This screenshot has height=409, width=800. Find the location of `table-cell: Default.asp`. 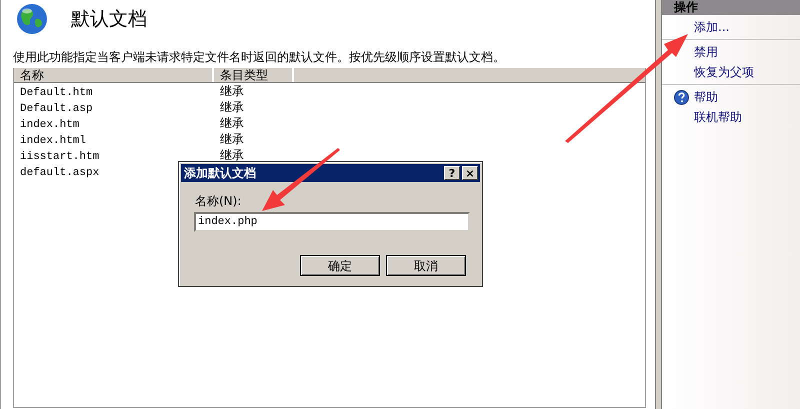

table-cell: Default.asp is located at coordinates (56, 109).